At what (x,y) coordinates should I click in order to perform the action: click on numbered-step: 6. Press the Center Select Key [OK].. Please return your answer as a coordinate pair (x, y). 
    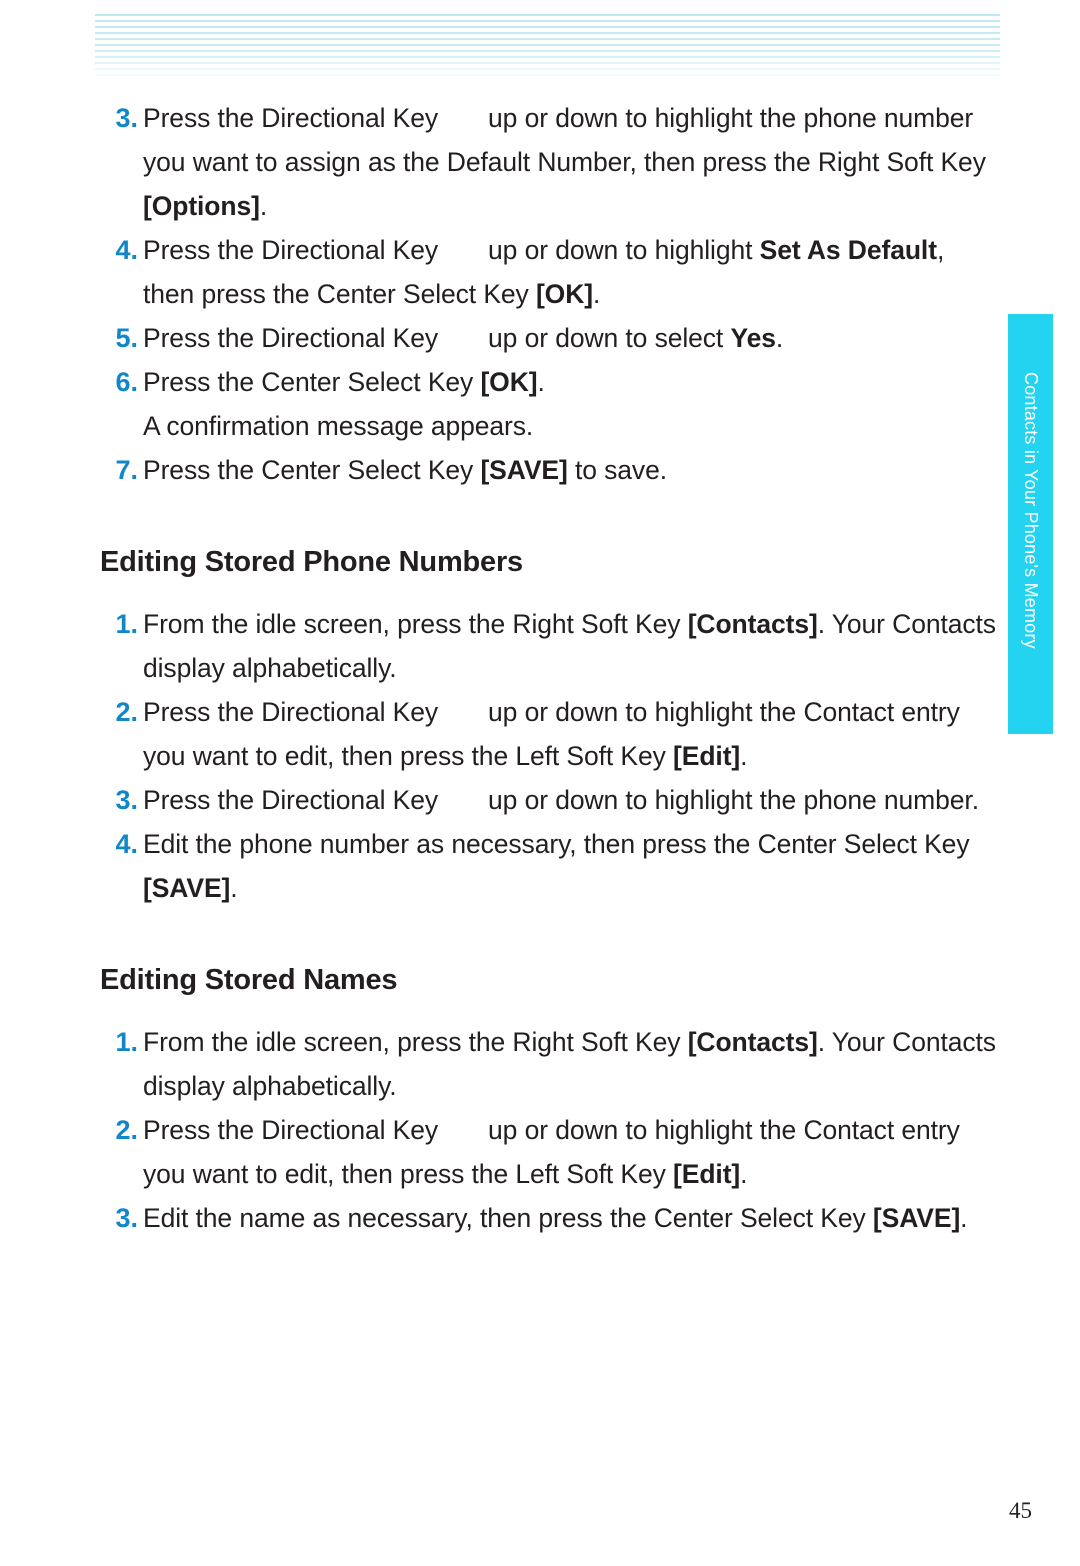
    Looking at the image, I should click on (550, 382).